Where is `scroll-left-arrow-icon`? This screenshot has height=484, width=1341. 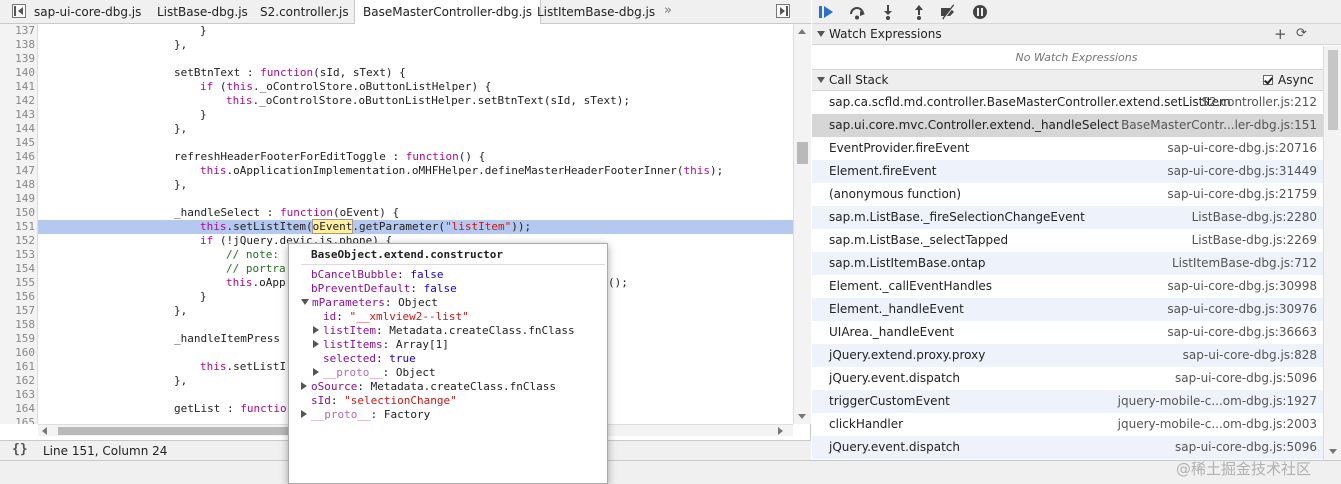 scroll-left-arrow-icon is located at coordinates (44, 431).